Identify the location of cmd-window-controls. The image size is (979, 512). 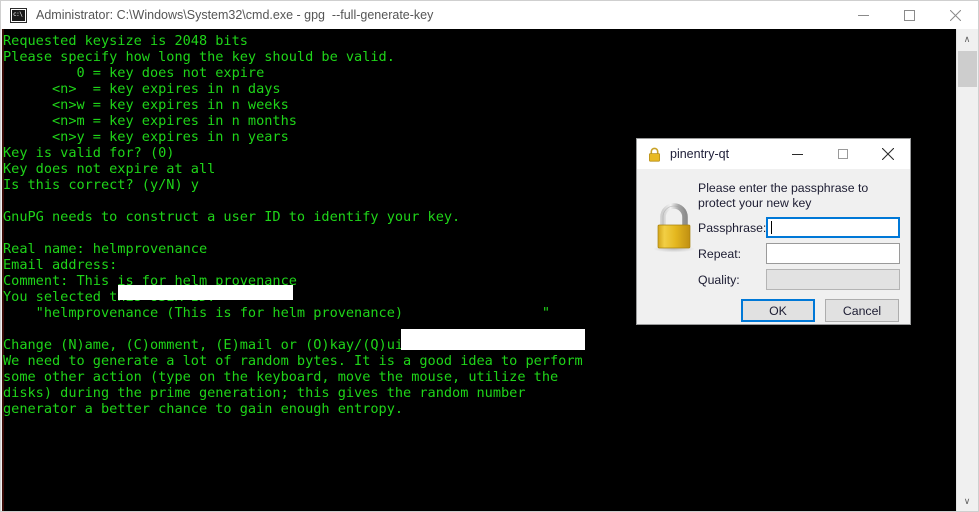
(909, 15).